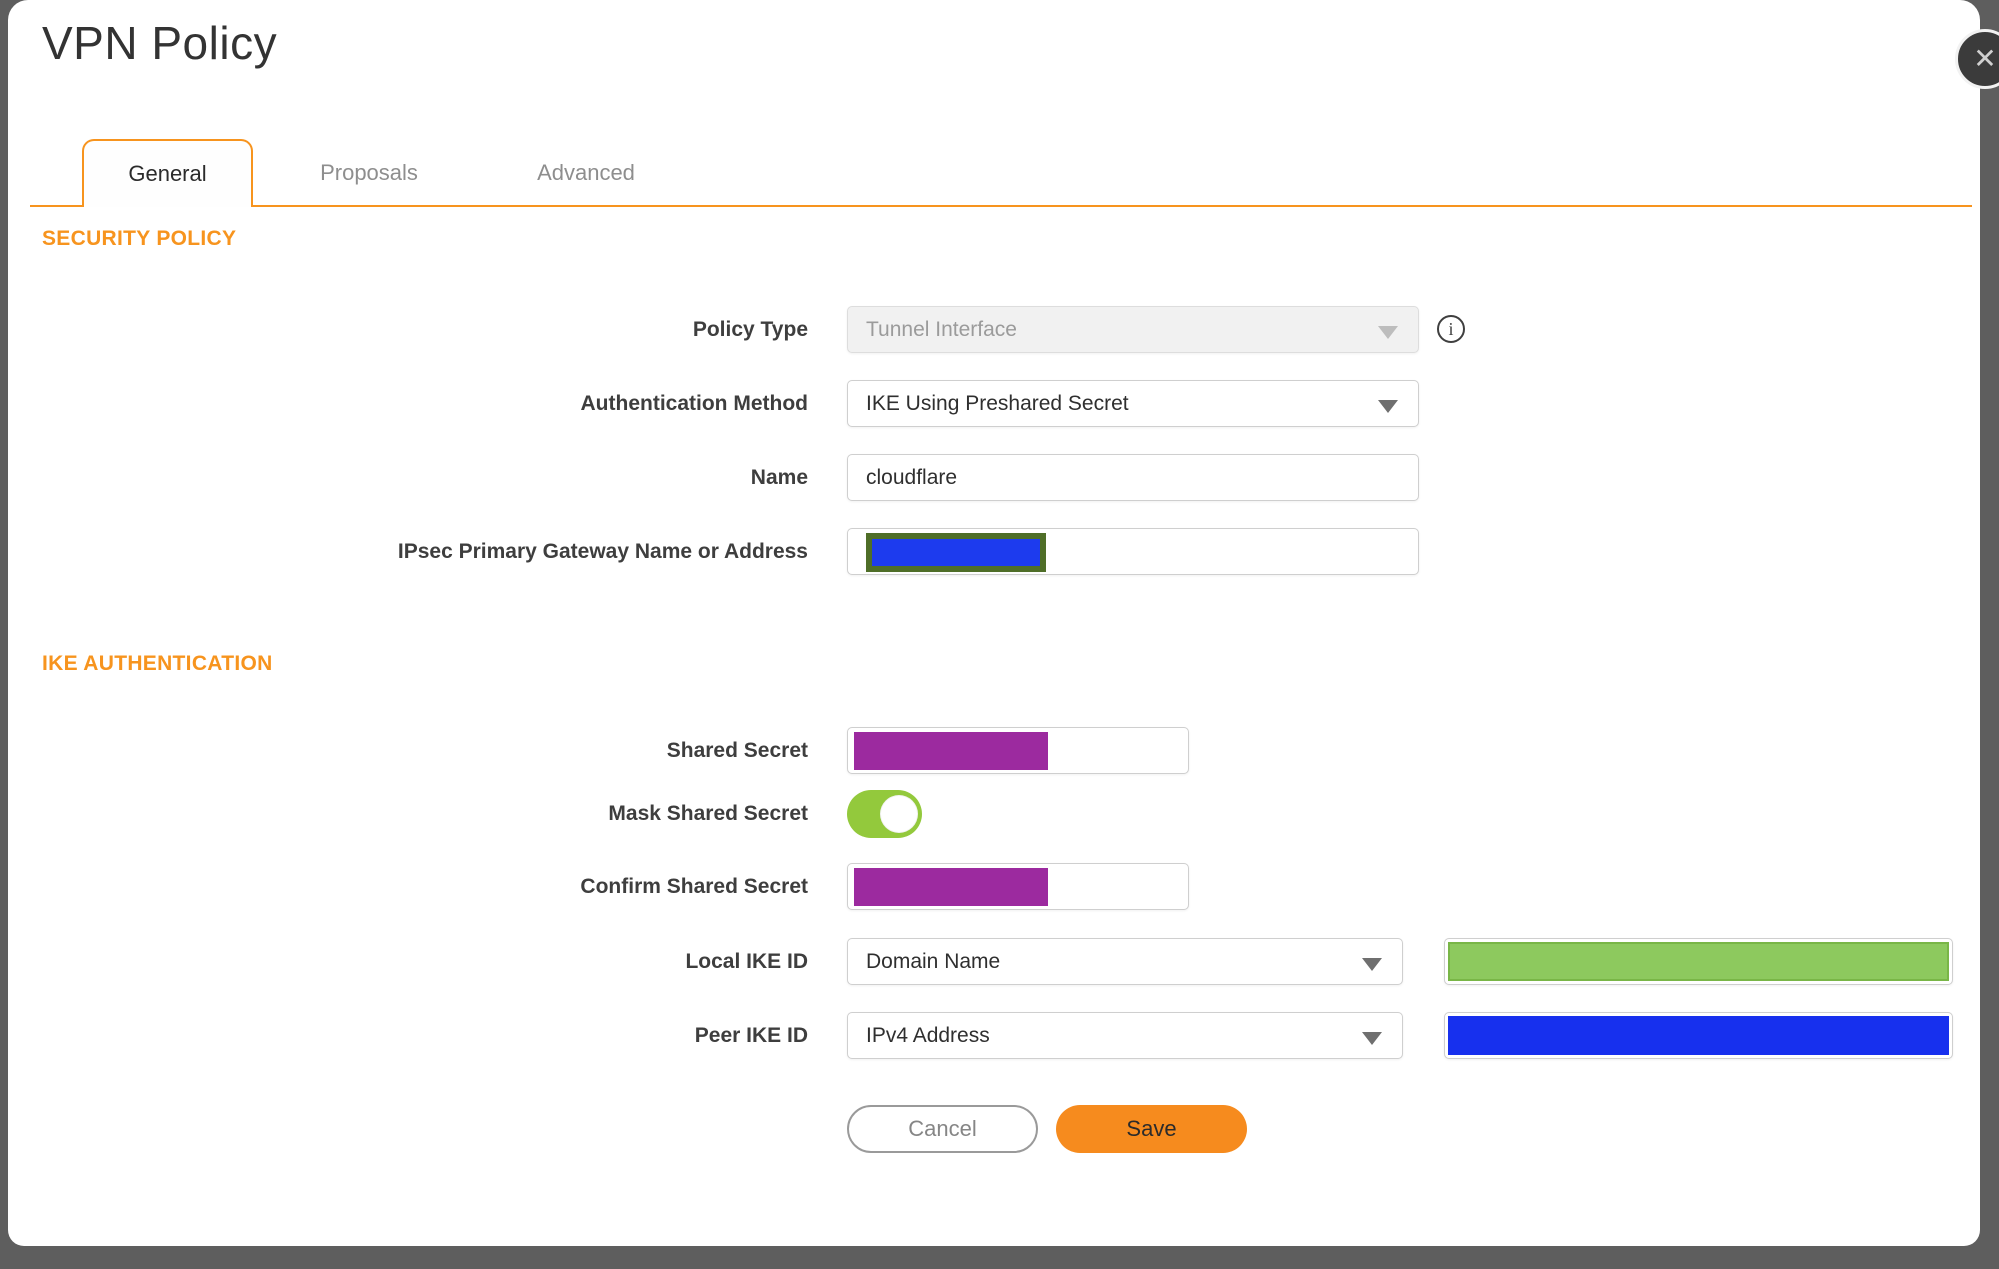 Image resolution: width=1999 pixels, height=1269 pixels. Describe the element at coordinates (1125, 1035) in the screenshot. I see `peer-ike-id-select: IPv4 Address` at that location.